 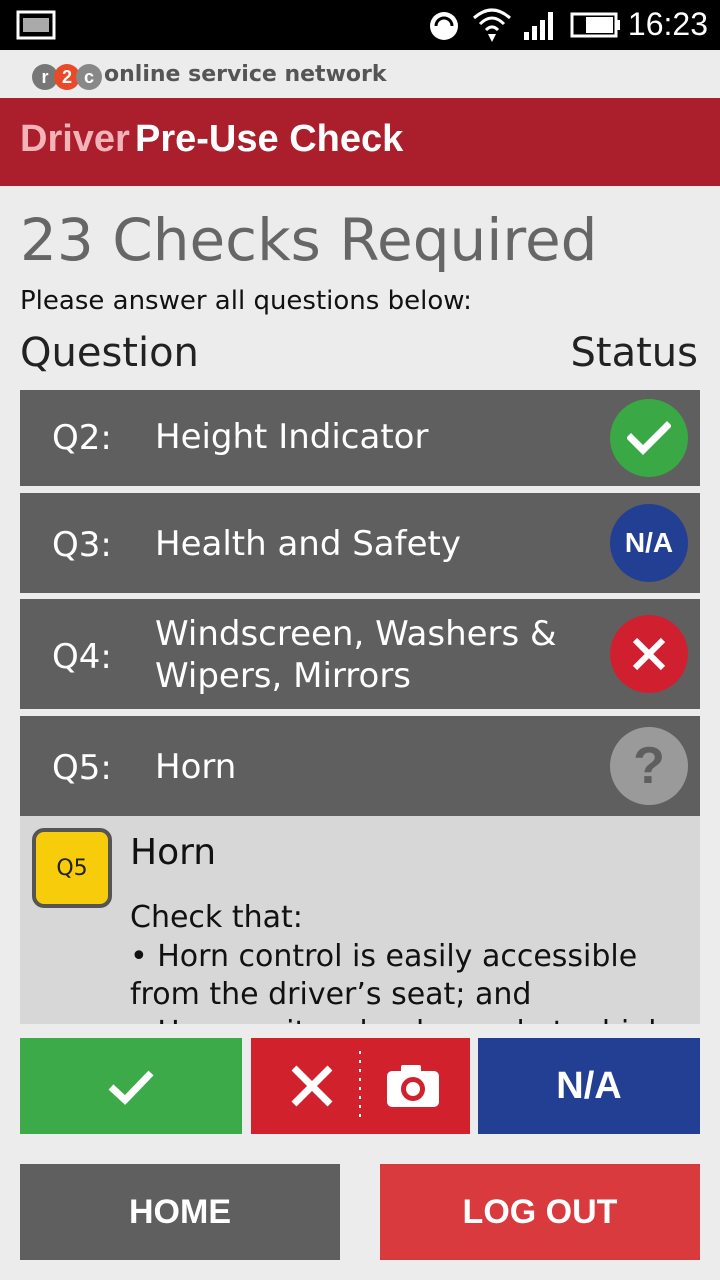 I want to click on driver-logo: Driver, so click(x=75, y=139).